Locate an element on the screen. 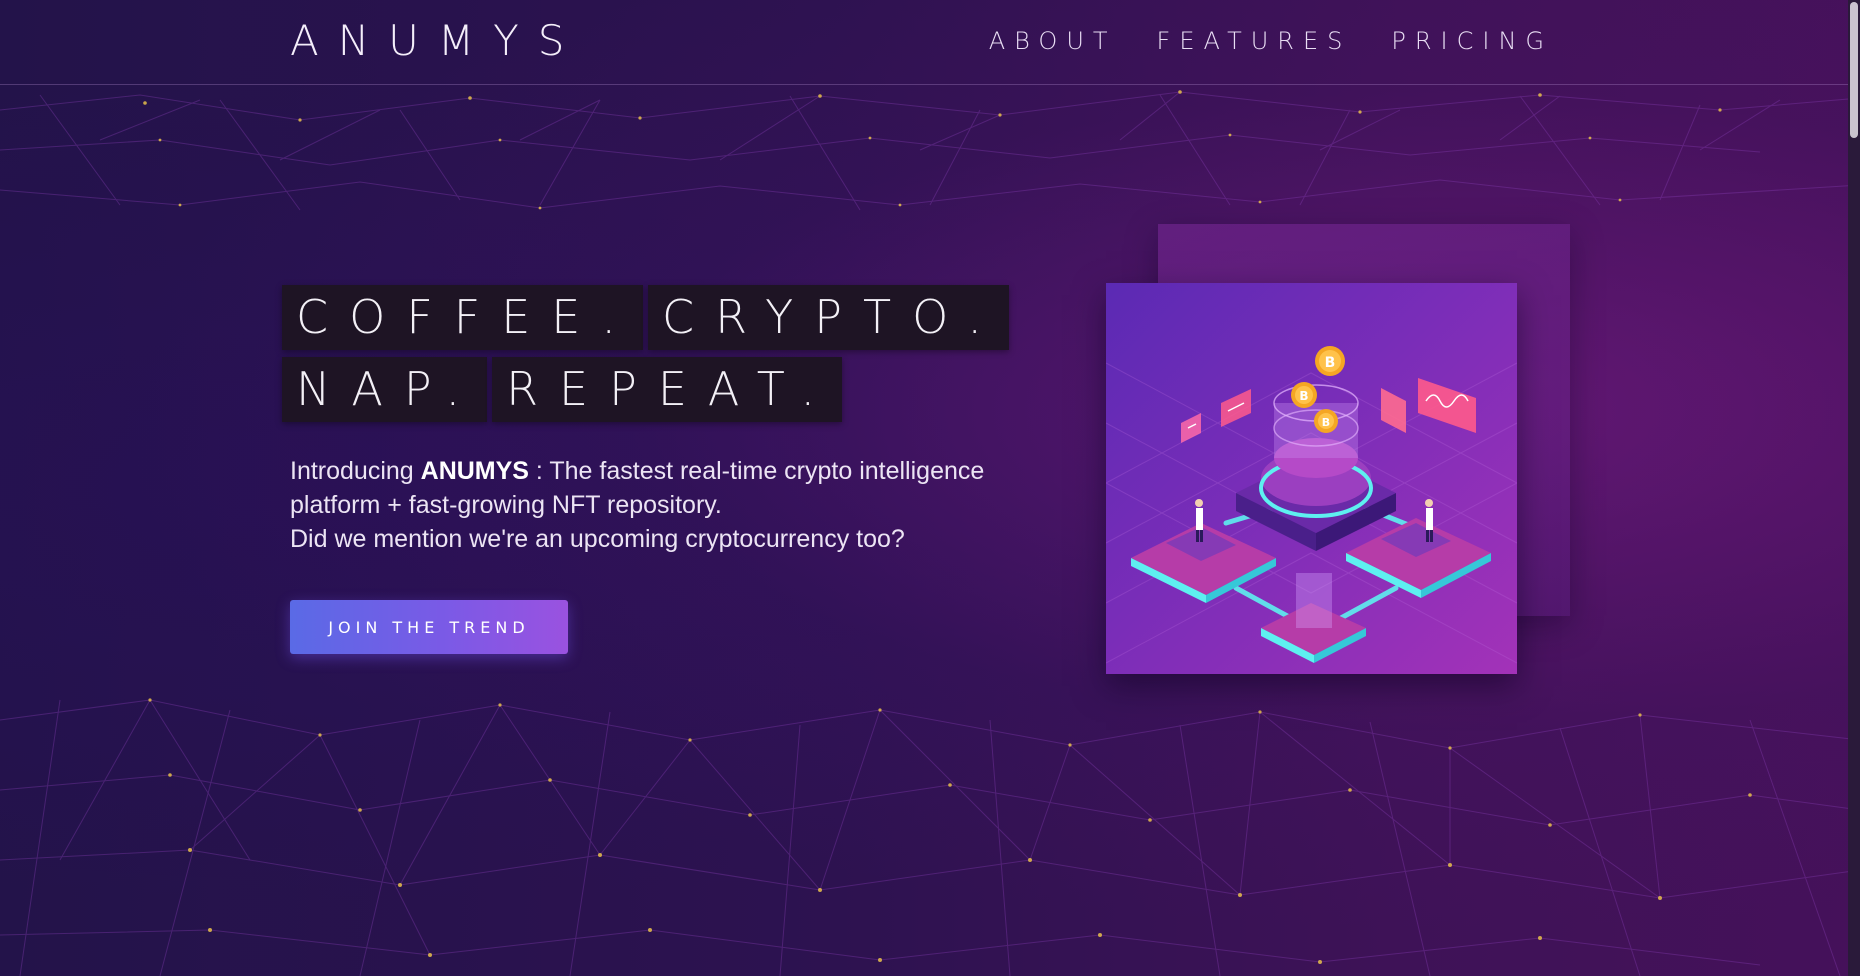 Image resolution: width=1860 pixels, height=976 pixels. nav-about-link: ABOUT is located at coordinates (1053, 41).